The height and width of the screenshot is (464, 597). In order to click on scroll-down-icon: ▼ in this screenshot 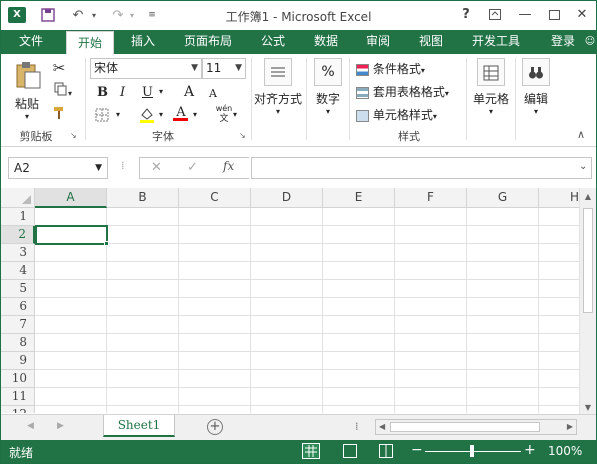, I will do `click(588, 407)`.